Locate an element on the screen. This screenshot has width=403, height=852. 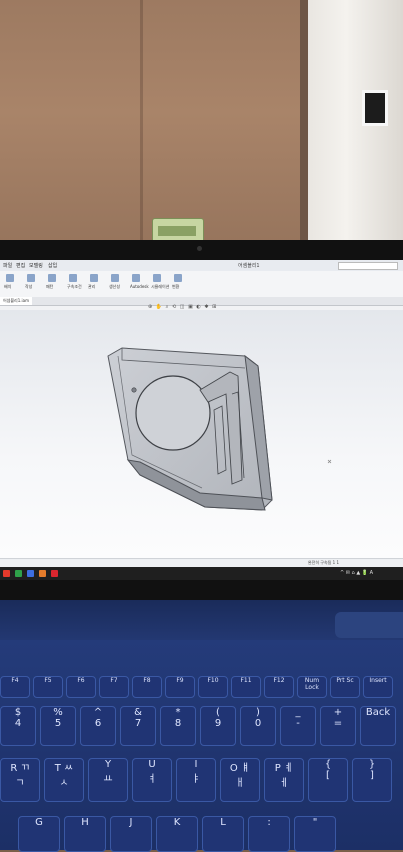
keyboard-key: Num Lock is located at coordinates (312, 687).